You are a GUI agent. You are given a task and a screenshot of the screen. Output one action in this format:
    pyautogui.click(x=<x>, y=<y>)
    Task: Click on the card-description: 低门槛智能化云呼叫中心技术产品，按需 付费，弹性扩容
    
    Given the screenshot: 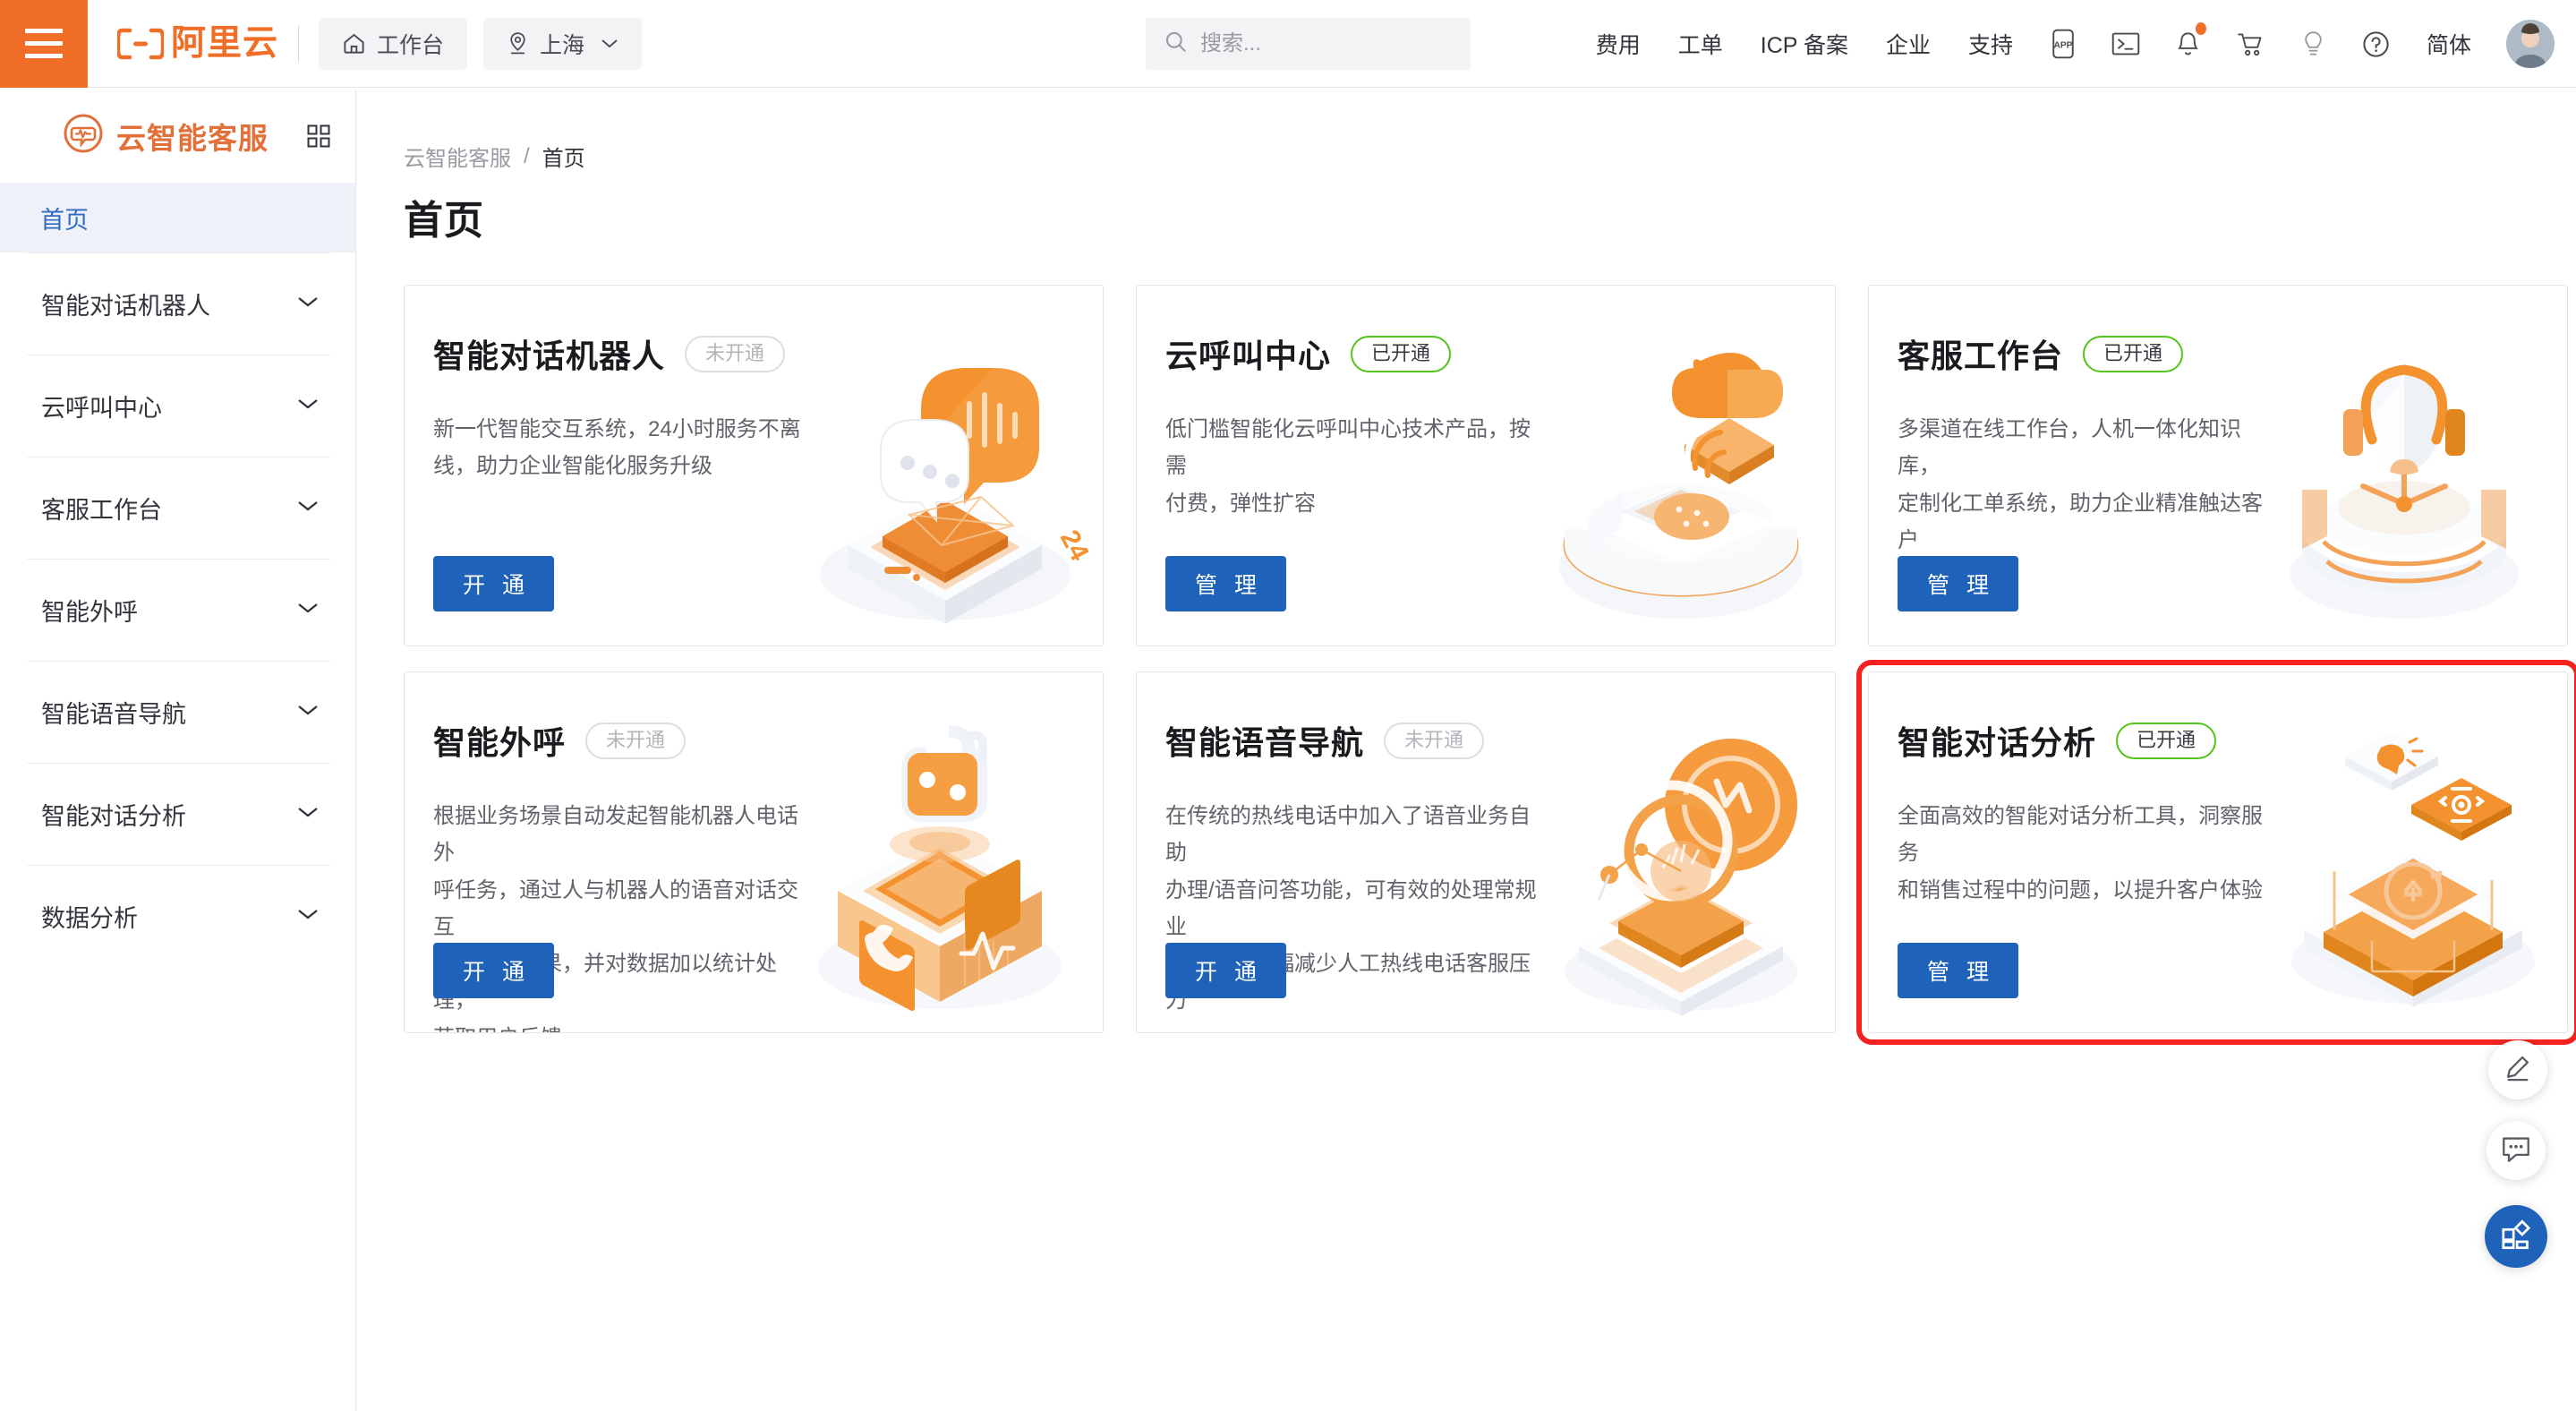 What is the action you would take?
    pyautogui.click(x=1348, y=466)
    